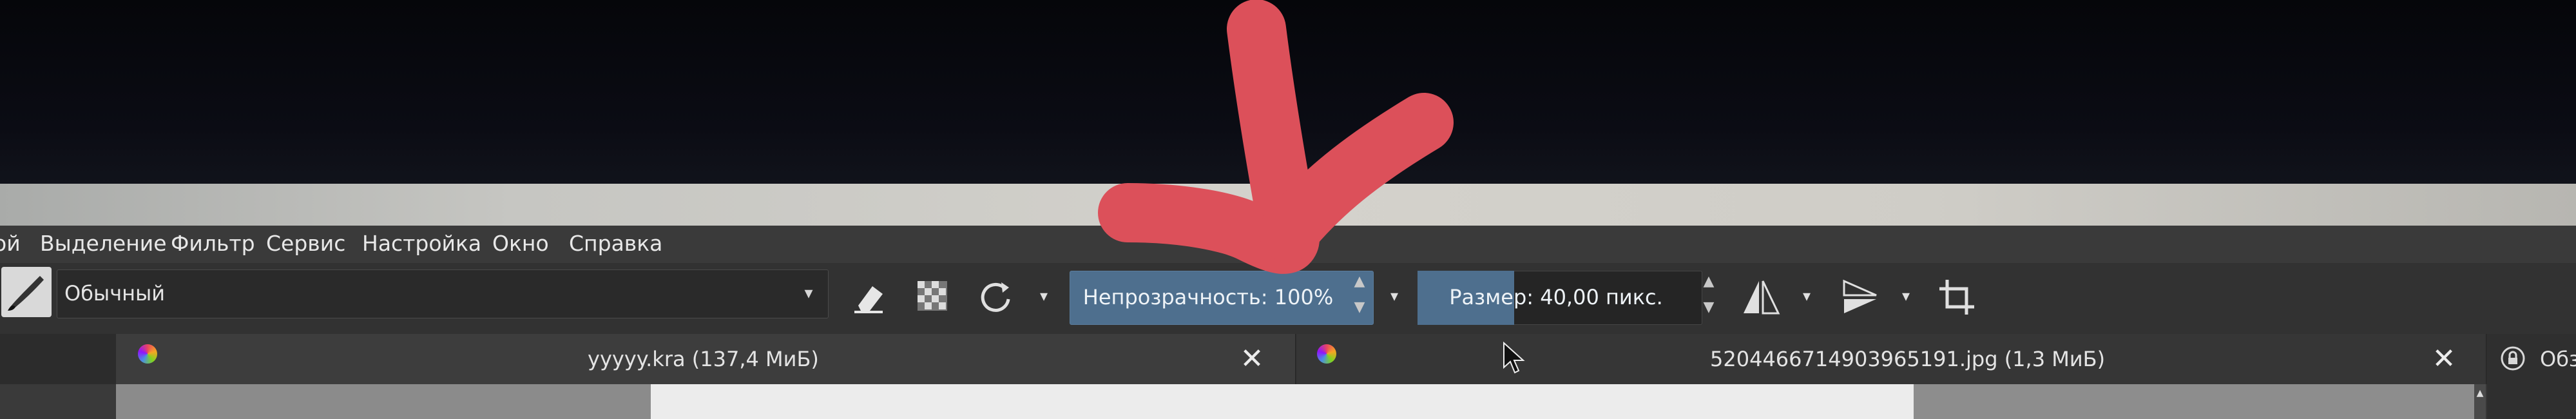  I want to click on menu-tools: Сервис, so click(305, 243).